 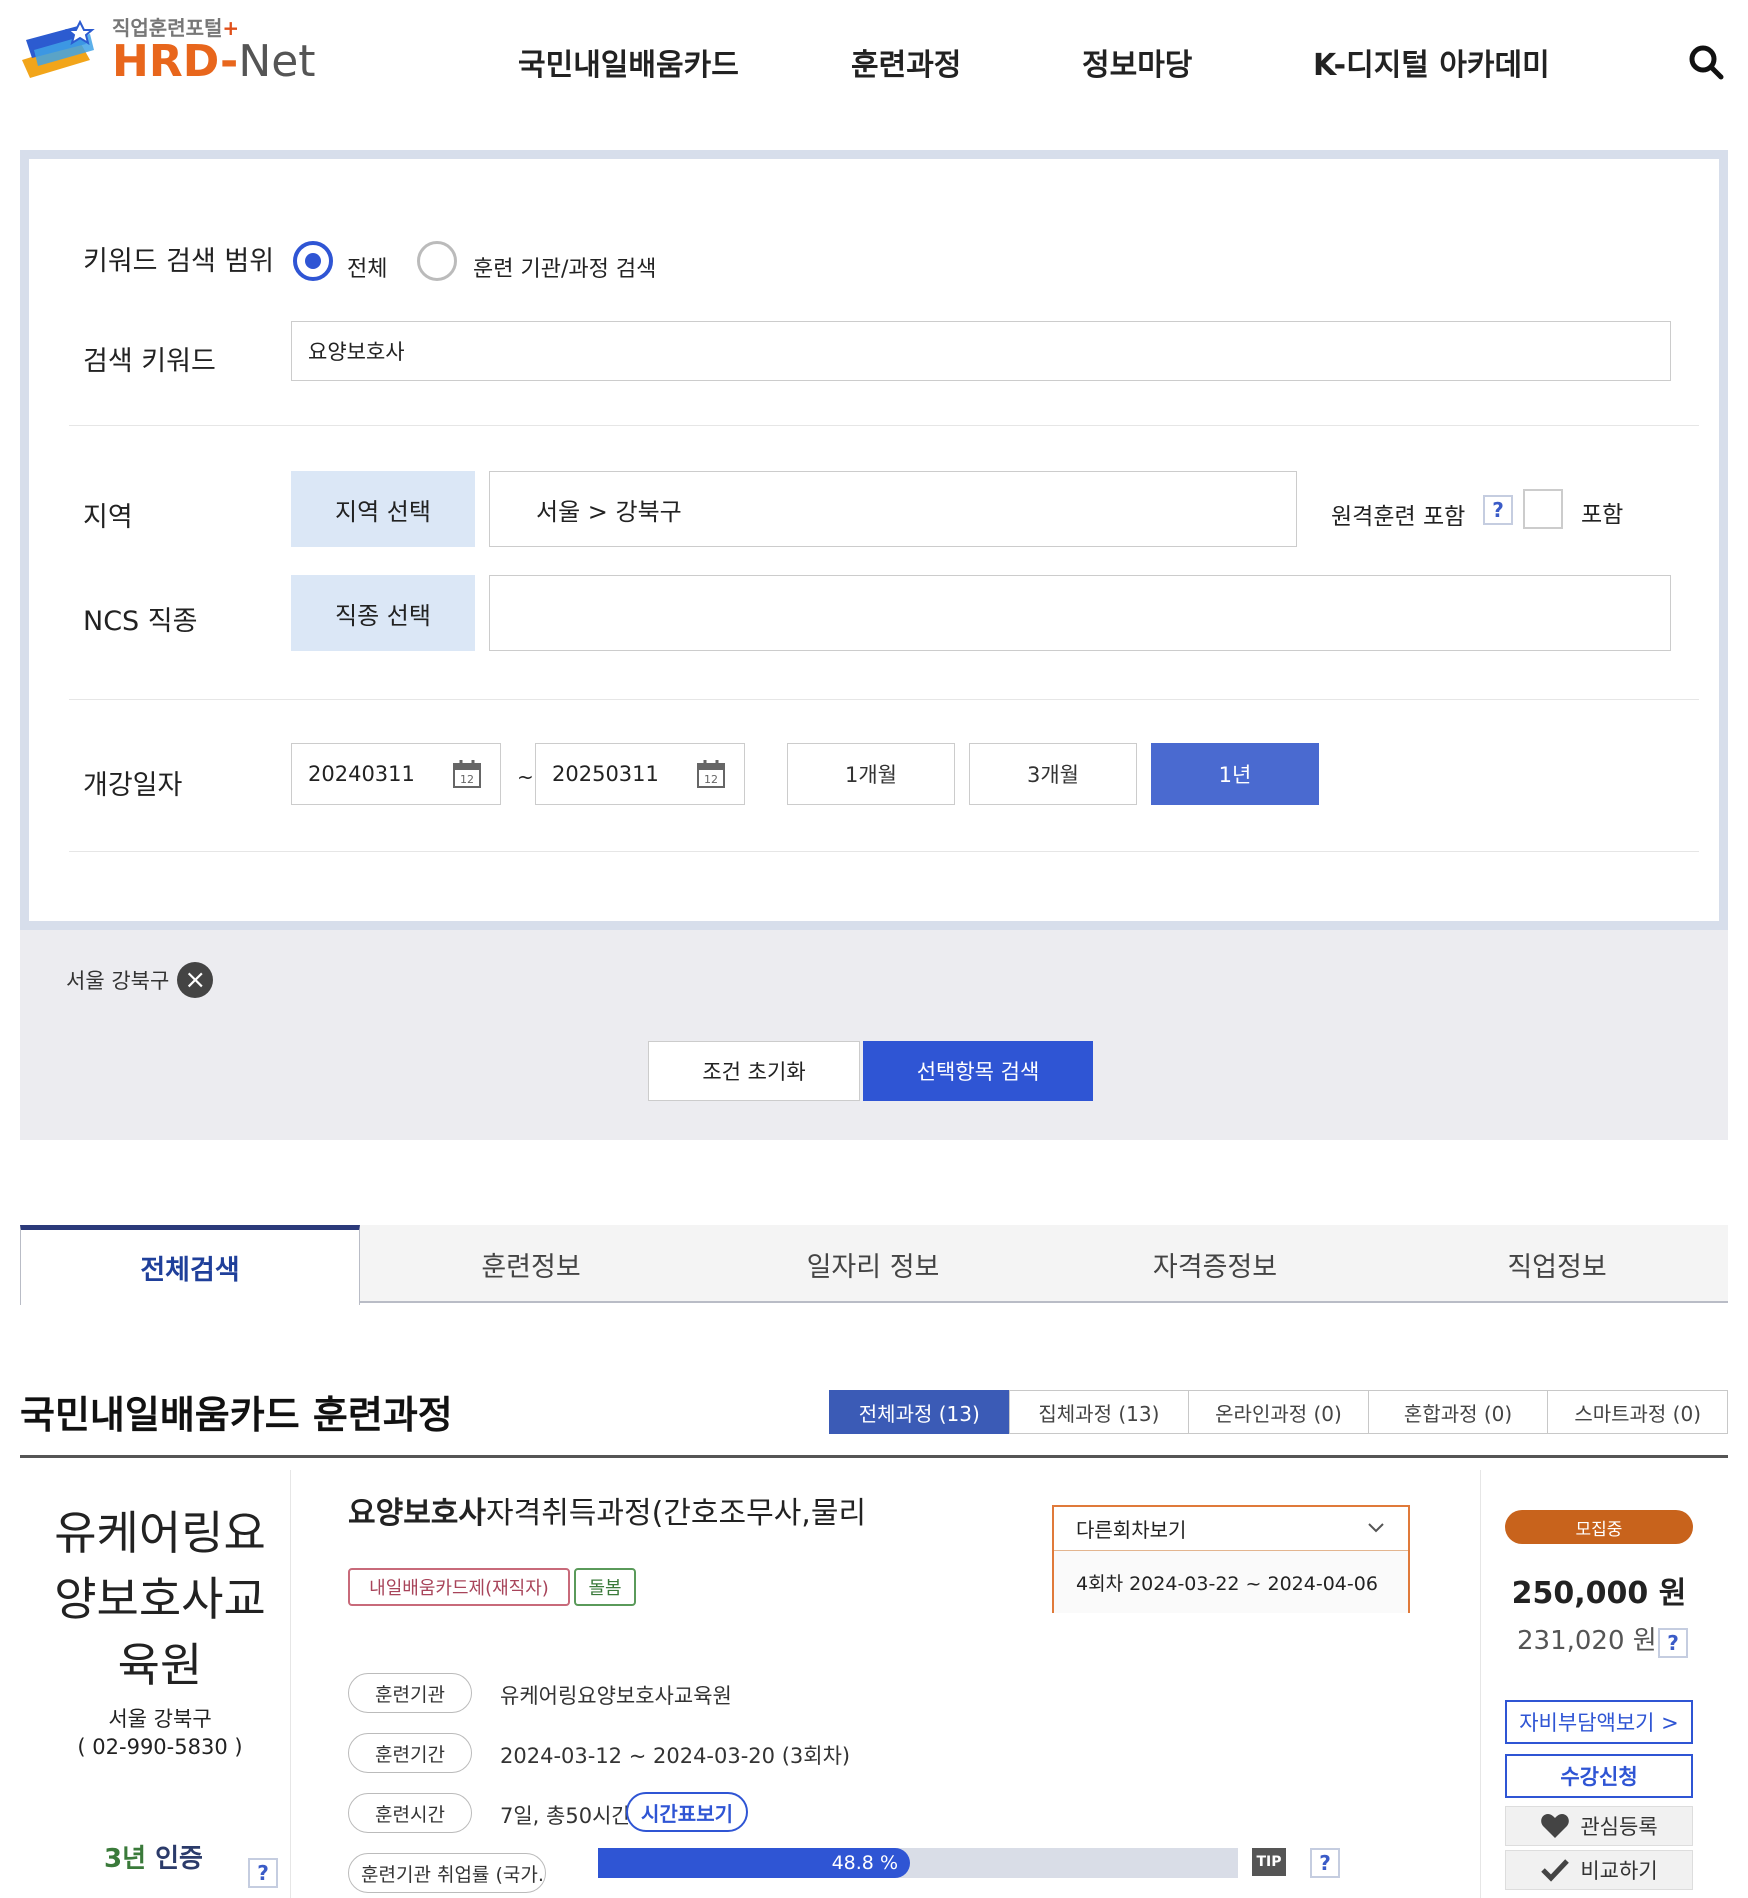 I want to click on apply-button: 수강신청, so click(x=1599, y=1776).